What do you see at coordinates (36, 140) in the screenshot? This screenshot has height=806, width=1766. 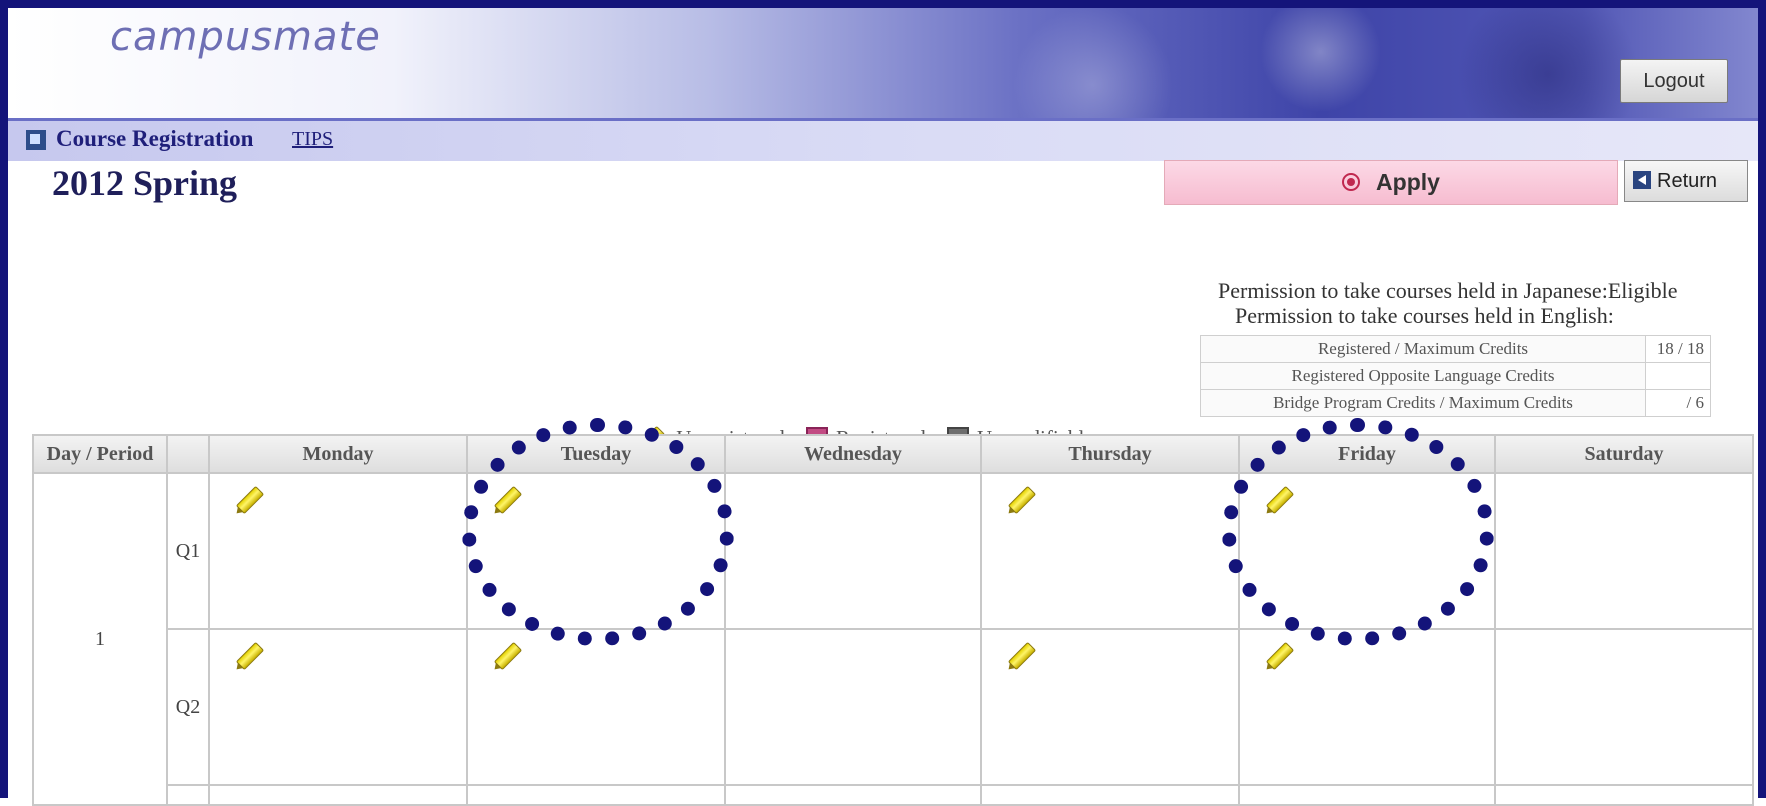 I see `course-registration-icon` at bounding box center [36, 140].